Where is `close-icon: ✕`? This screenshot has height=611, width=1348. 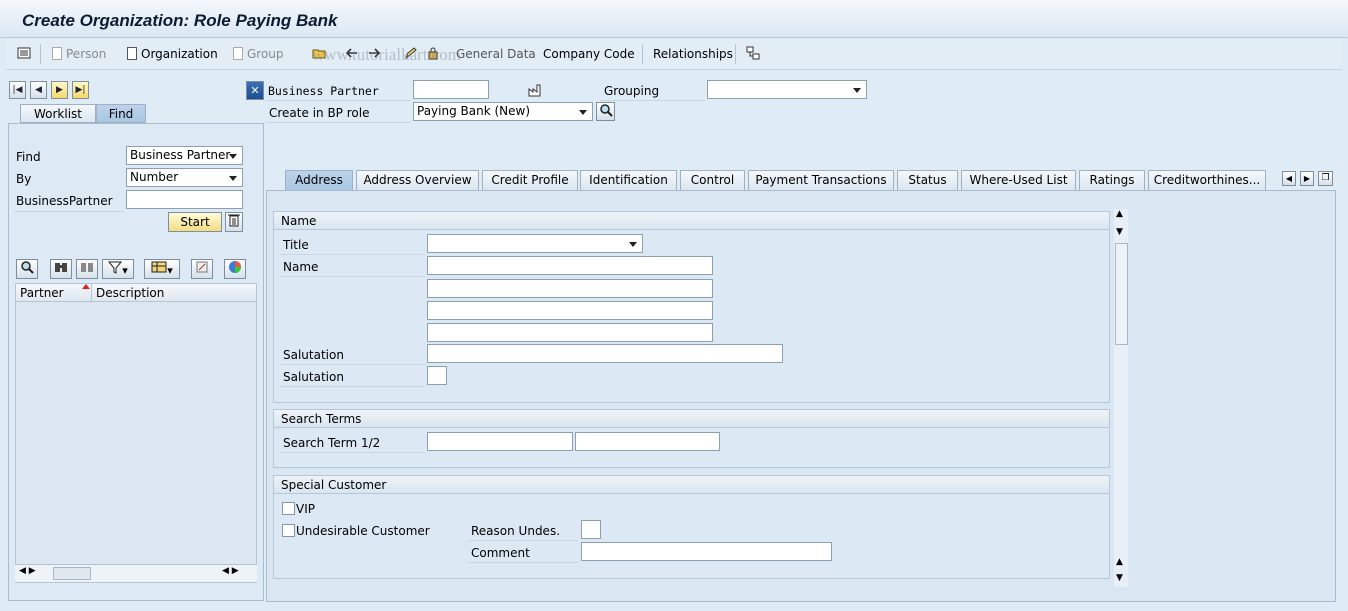
close-icon: ✕ is located at coordinates (255, 90).